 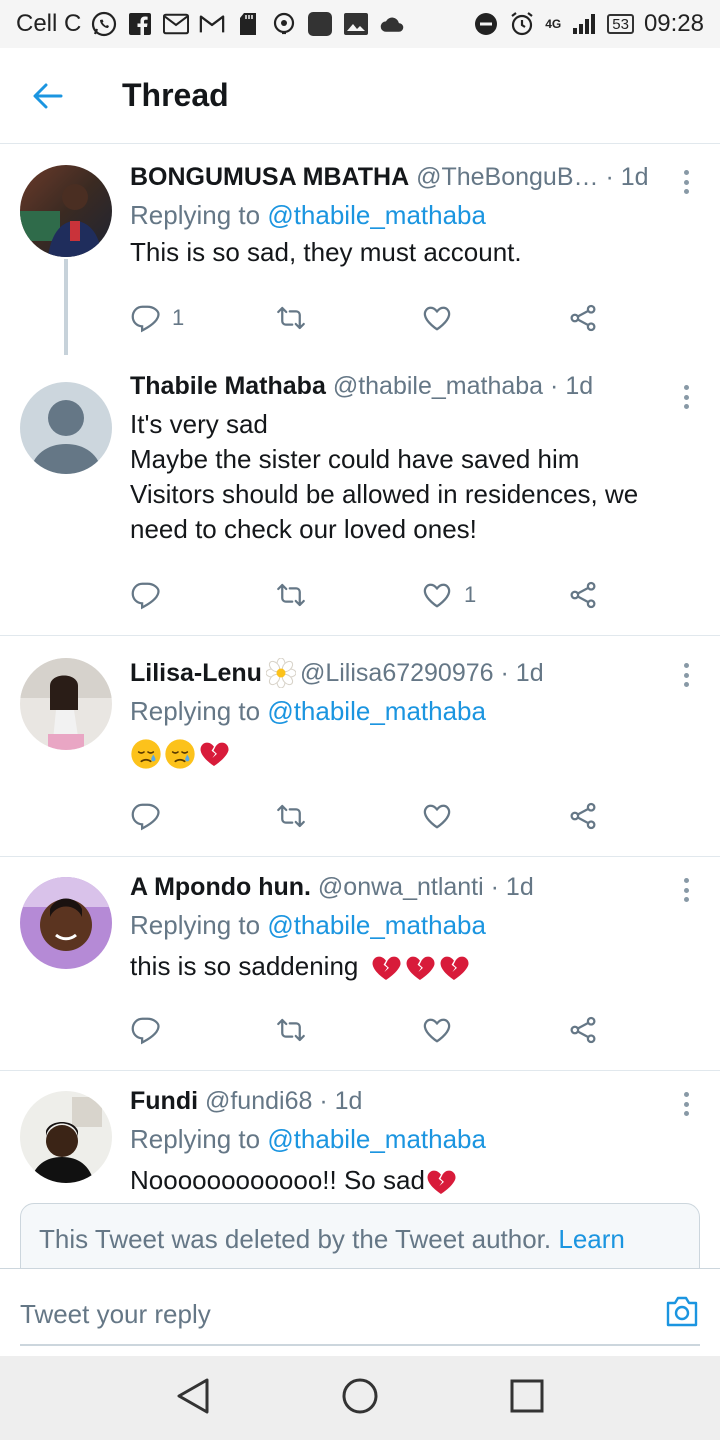 What do you see at coordinates (438, 386) in the screenshot?
I see `author-handle: @thabile_mathaba` at bounding box center [438, 386].